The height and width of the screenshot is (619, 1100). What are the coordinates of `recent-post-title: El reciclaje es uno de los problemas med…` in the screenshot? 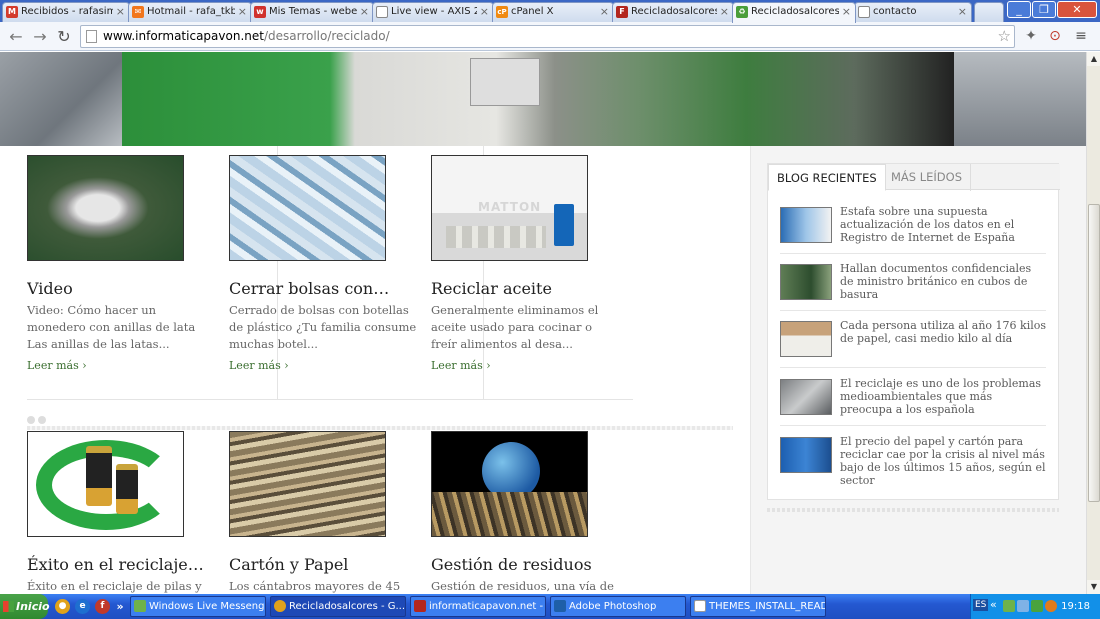 It's located at (943, 396).